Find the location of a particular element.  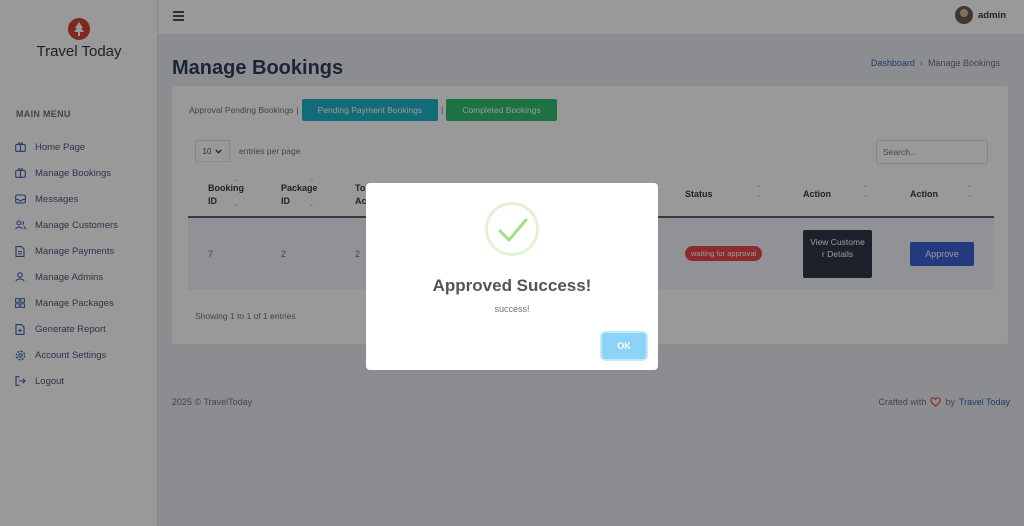

dialog-title: Approved Success! is located at coordinates (512, 285).